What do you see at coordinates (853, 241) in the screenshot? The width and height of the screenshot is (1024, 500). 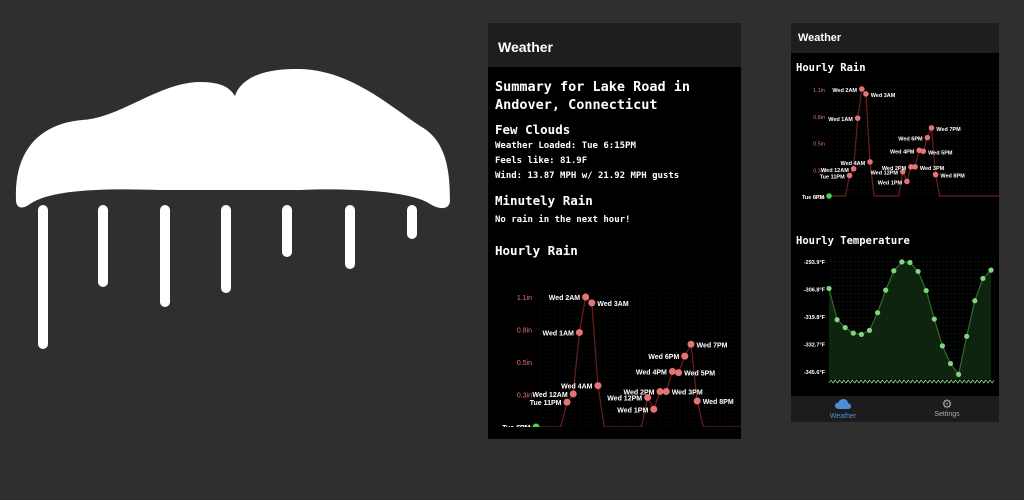 I see `hourly-temperature-heading: Hourly Temperature` at bounding box center [853, 241].